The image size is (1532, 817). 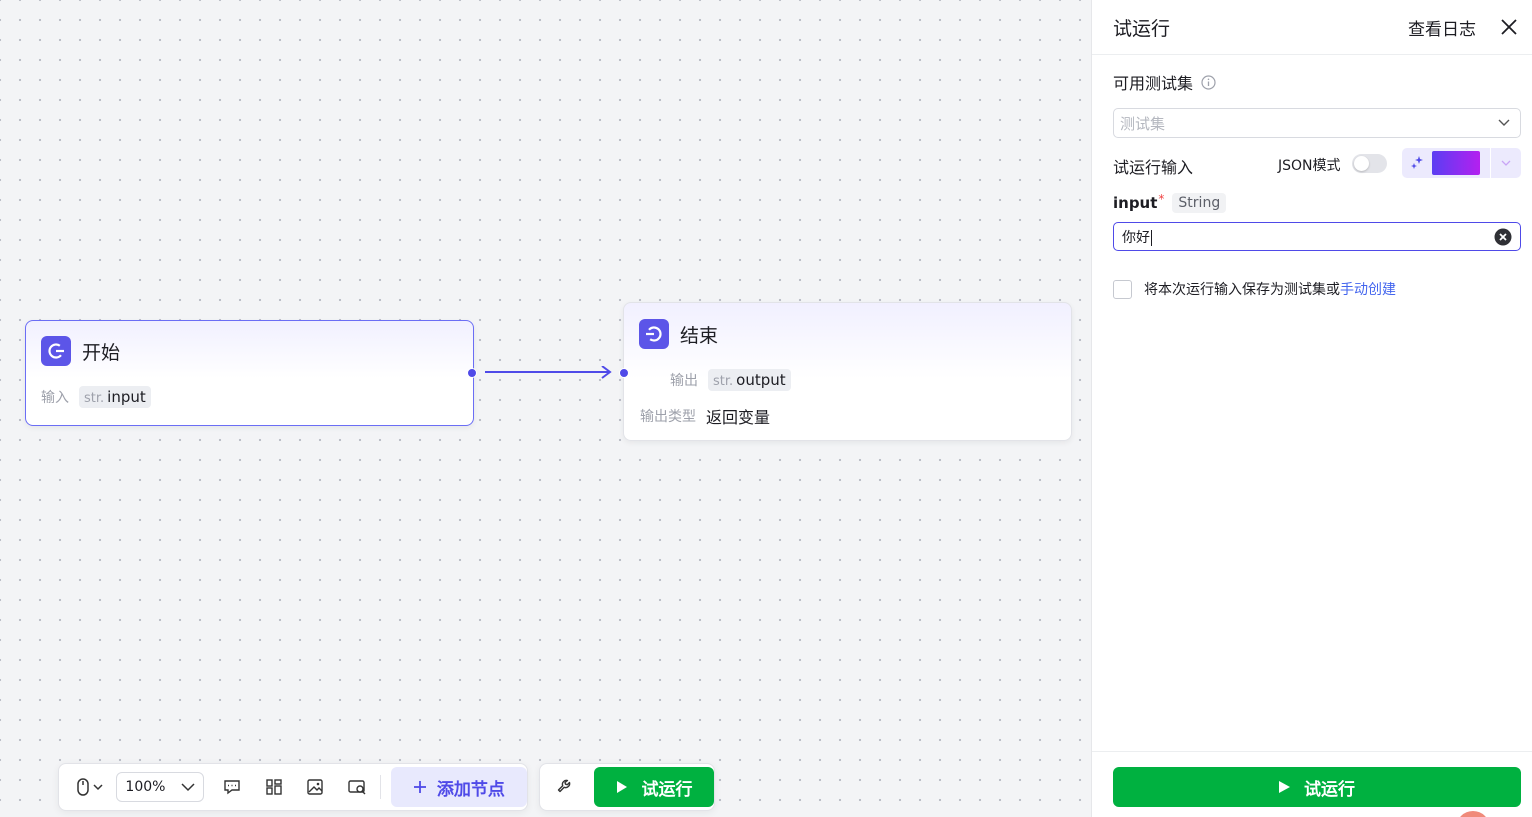 I want to click on text-caret, so click(x=1151, y=237).